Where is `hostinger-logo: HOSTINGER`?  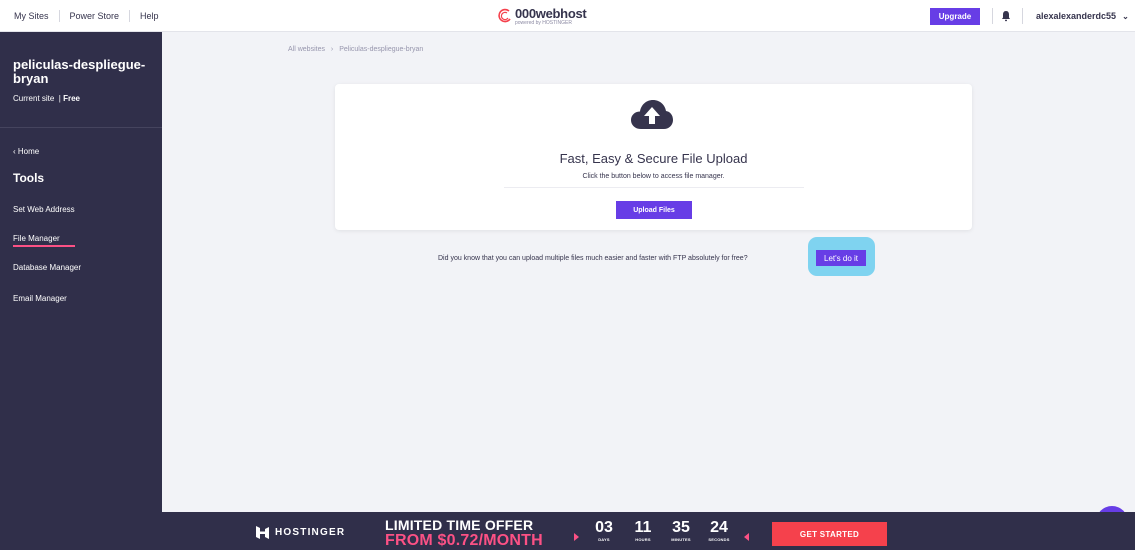
hostinger-logo: HOSTINGER is located at coordinates (300, 532).